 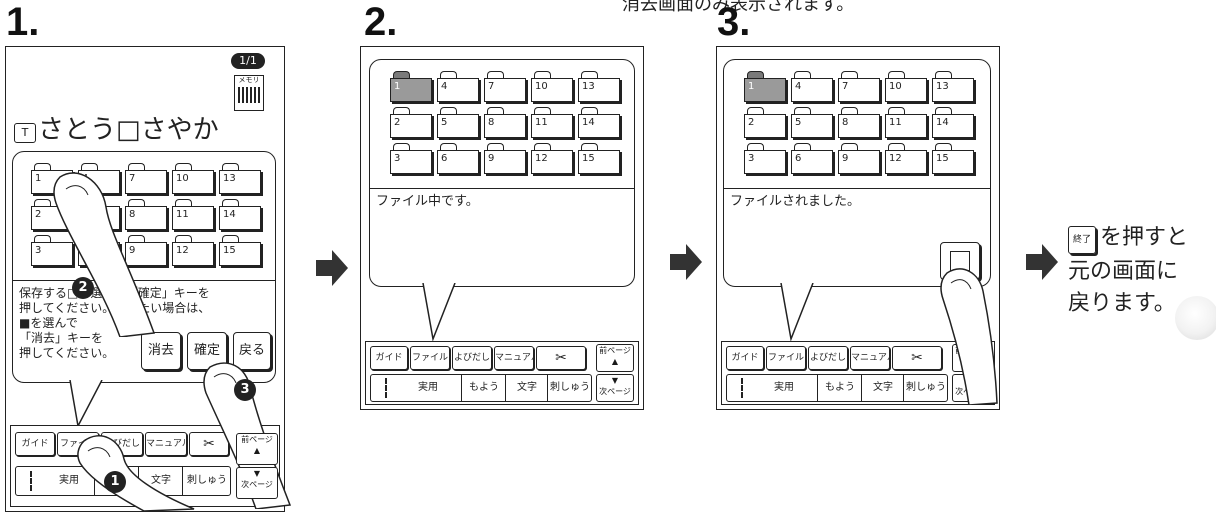 What do you see at coordinates (1082, 240) in the screenshot?
I see `end-key-icon: 終了` at bounding box center [1082, 240].